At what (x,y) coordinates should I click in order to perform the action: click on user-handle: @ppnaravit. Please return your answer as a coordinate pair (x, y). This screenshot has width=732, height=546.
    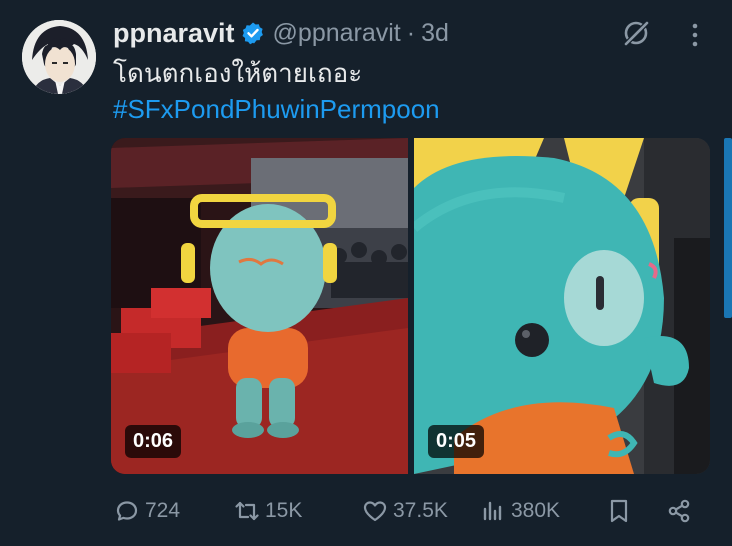
    Looking at the image, I should click on (337, 33).